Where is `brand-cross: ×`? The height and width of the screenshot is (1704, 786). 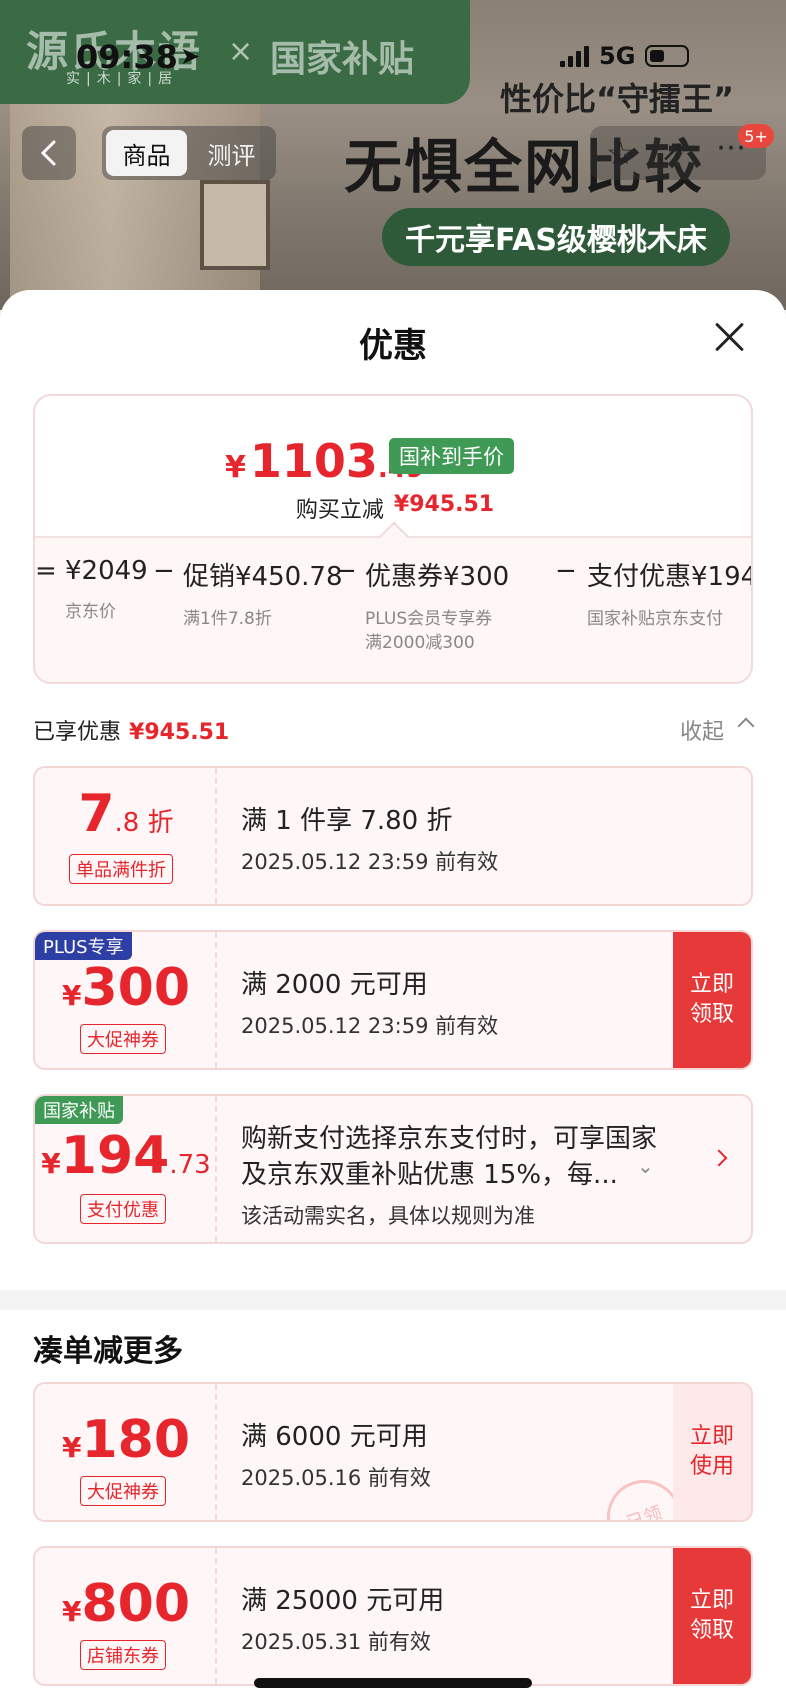
brand-cross: × is located at coordinates (241, 51).